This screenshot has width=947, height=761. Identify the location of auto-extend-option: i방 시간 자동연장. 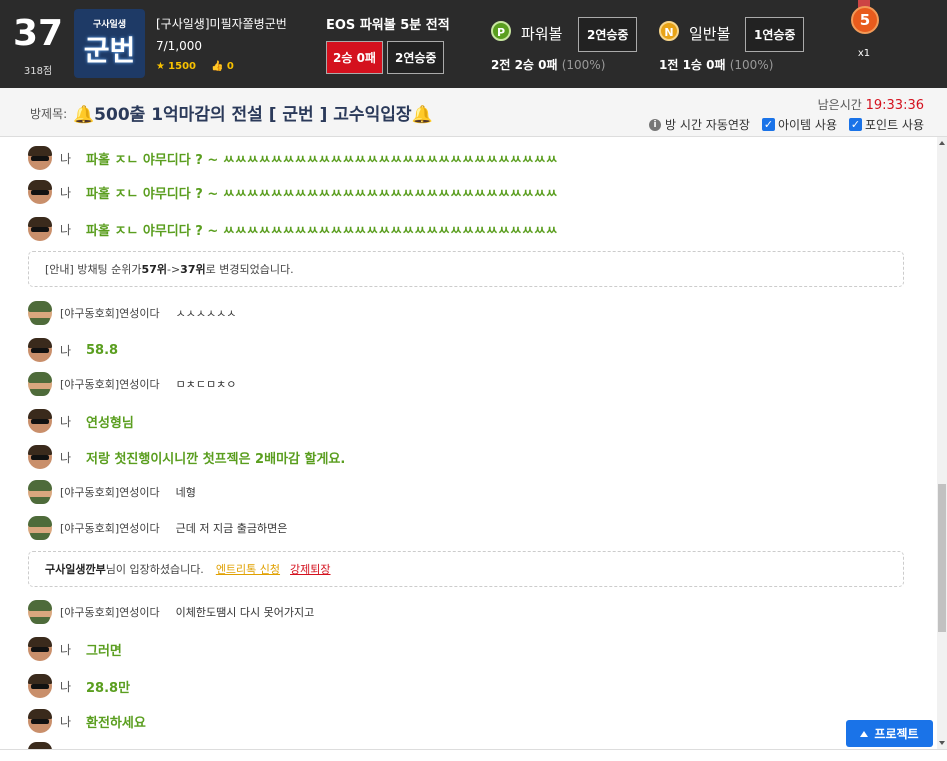
(699, 124).